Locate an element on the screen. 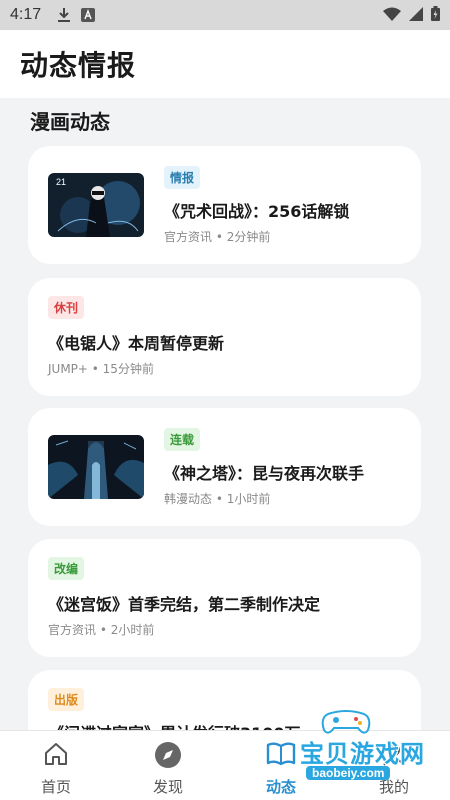 The height and width of the screenshot is (800, 450). card-title: 《间谍过家家》累计发行破3100万 is located at coordinates (174, 725).